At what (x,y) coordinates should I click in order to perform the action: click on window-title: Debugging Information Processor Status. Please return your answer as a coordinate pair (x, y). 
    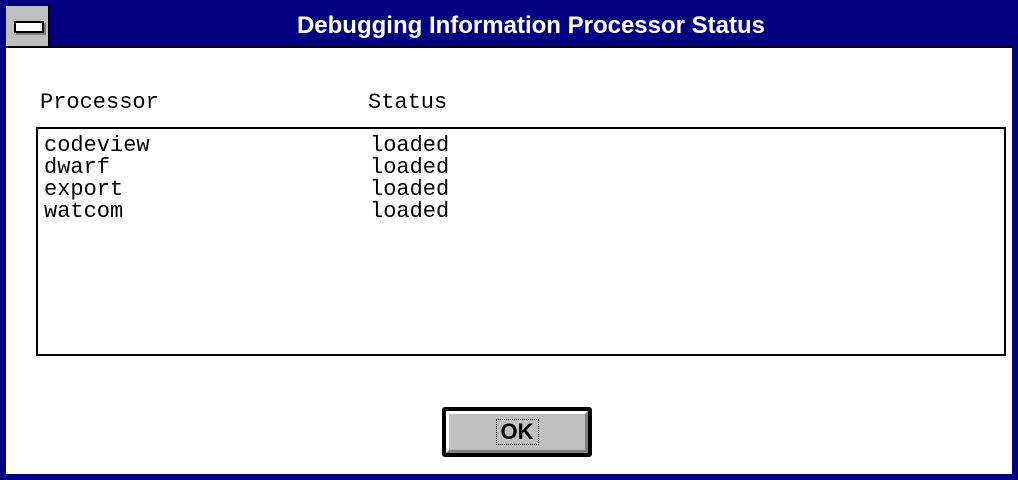
    Looking at the image, I should click on (531, 25).